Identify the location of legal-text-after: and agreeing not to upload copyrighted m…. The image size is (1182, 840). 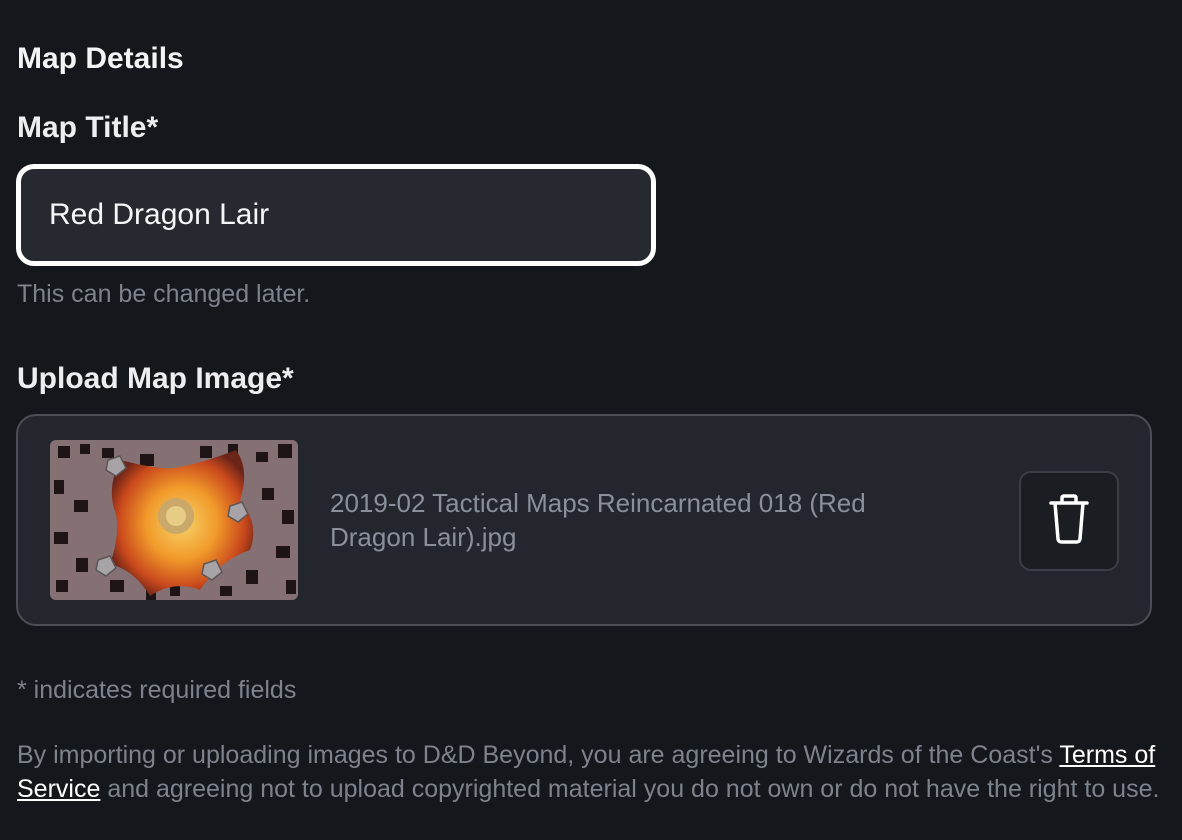
(630, 789).